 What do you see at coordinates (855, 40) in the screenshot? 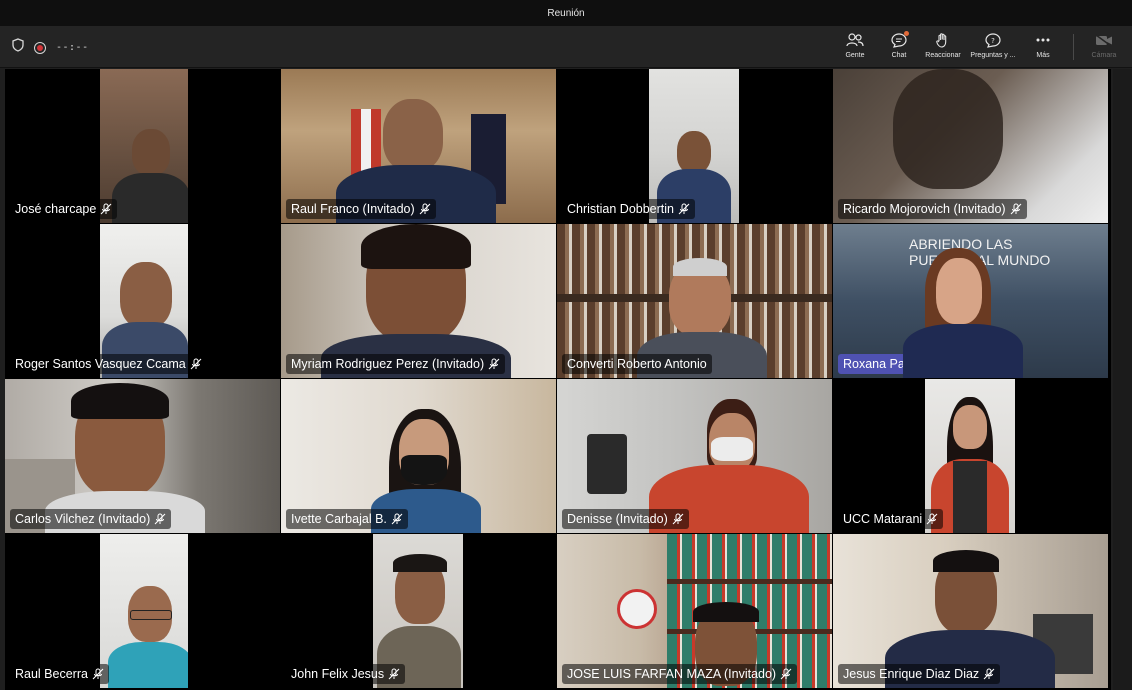
I see `people-icon` at bounding box center [855, 40].